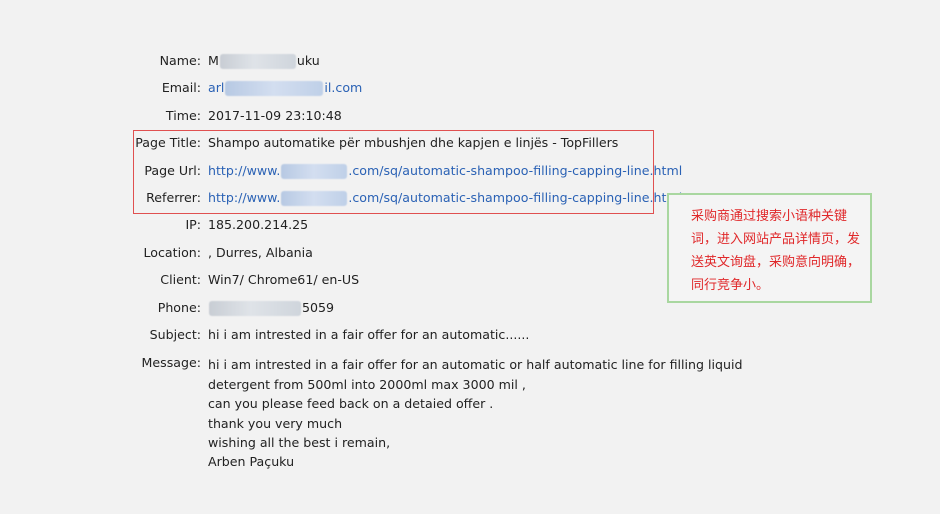  Describe the element at coordinates (257, 61) in the screenshot. I see `name-redaction` at that location.